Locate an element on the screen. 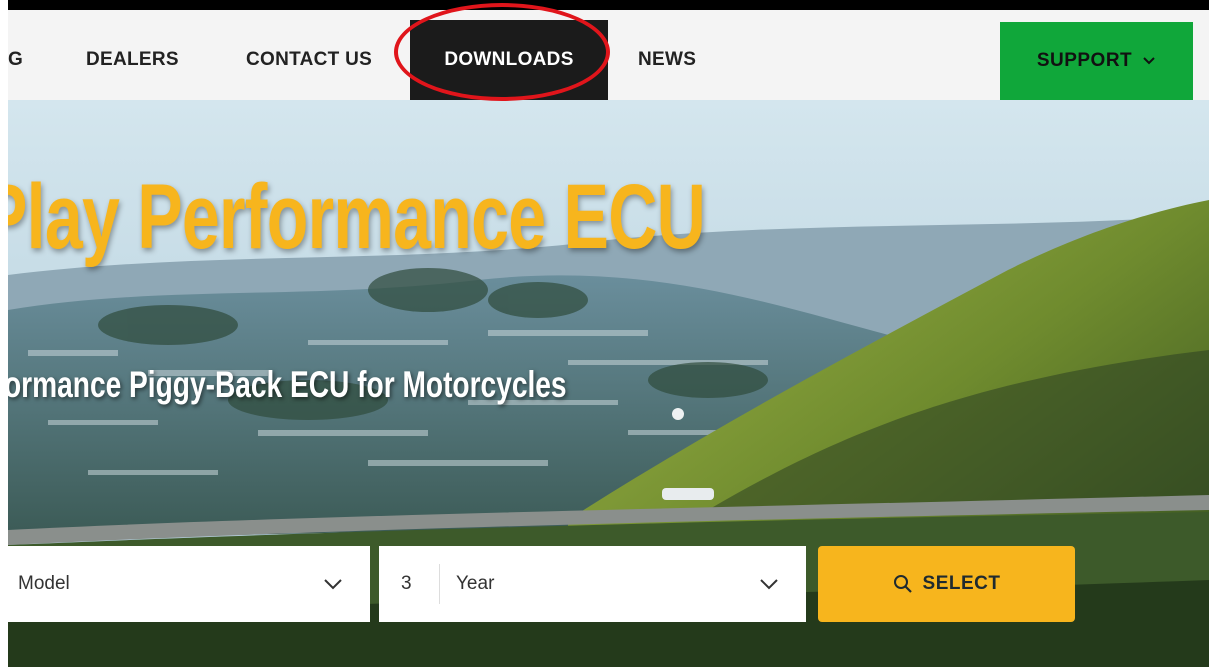  nav-item-downloads: DOWNLOADS is located at coordinates (509, 60).